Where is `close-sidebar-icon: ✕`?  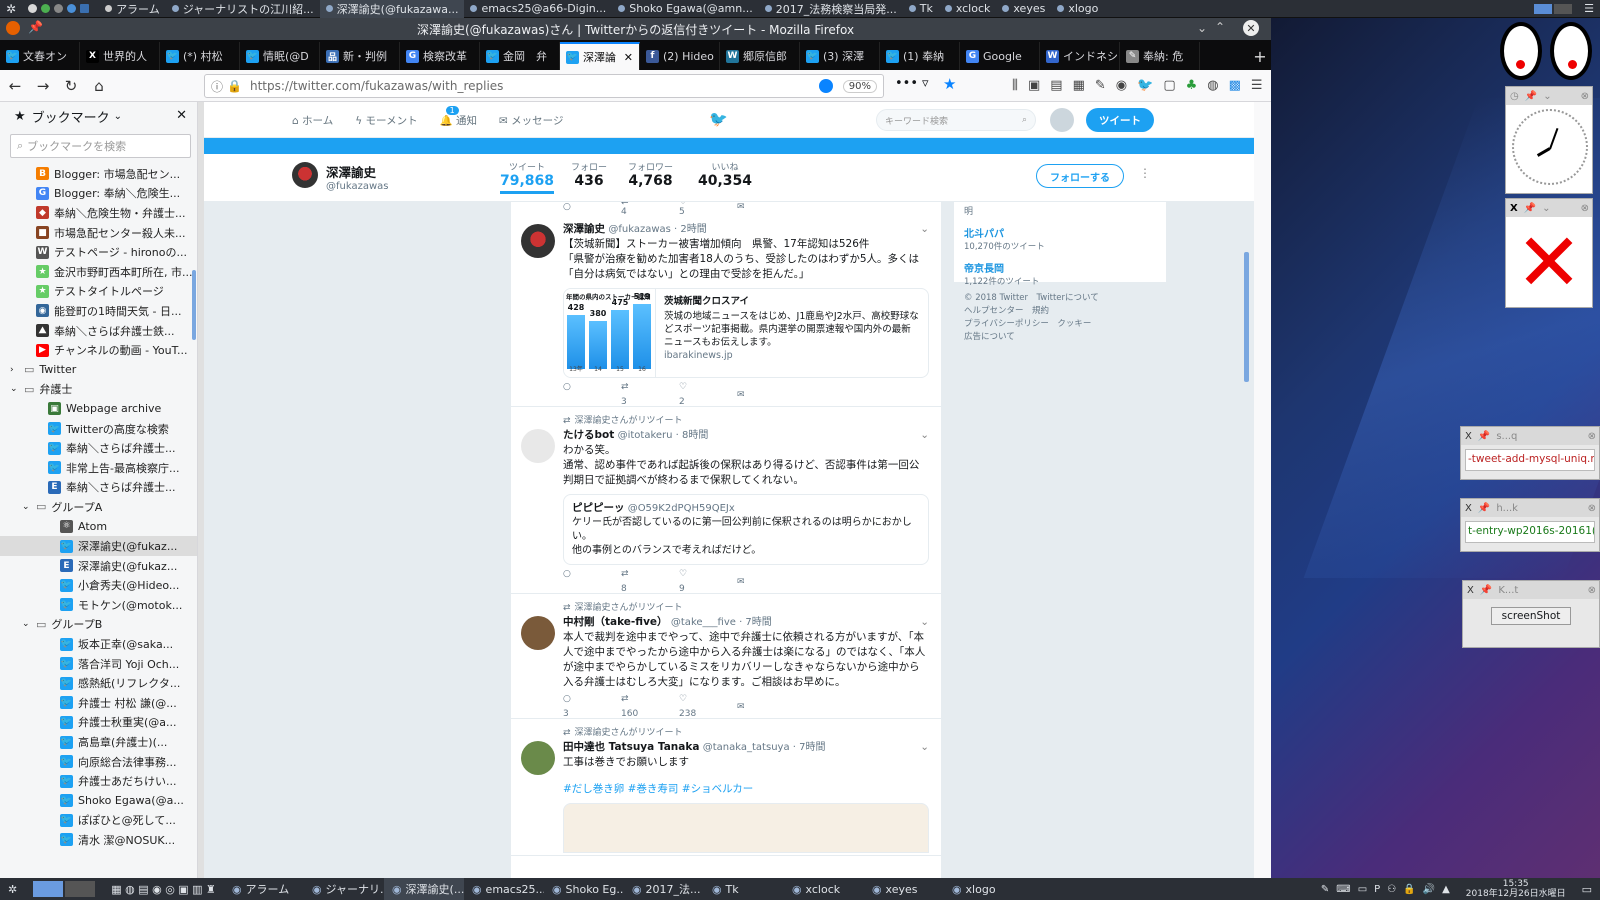 close-sidebar-icon: ✕ is located at coordinates (181, 115).